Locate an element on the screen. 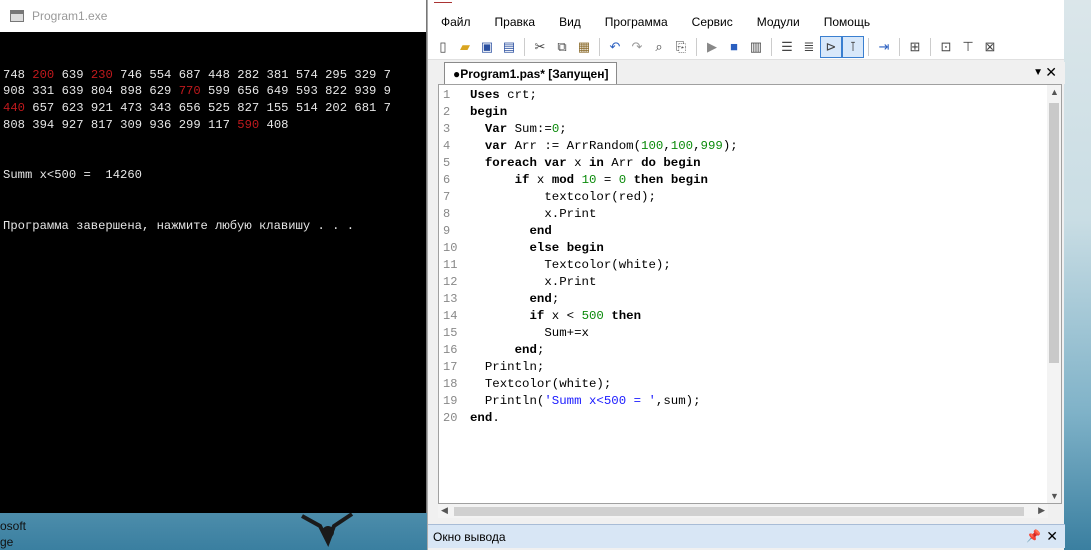  line-number: 7 is located at coordinates (447, 197).